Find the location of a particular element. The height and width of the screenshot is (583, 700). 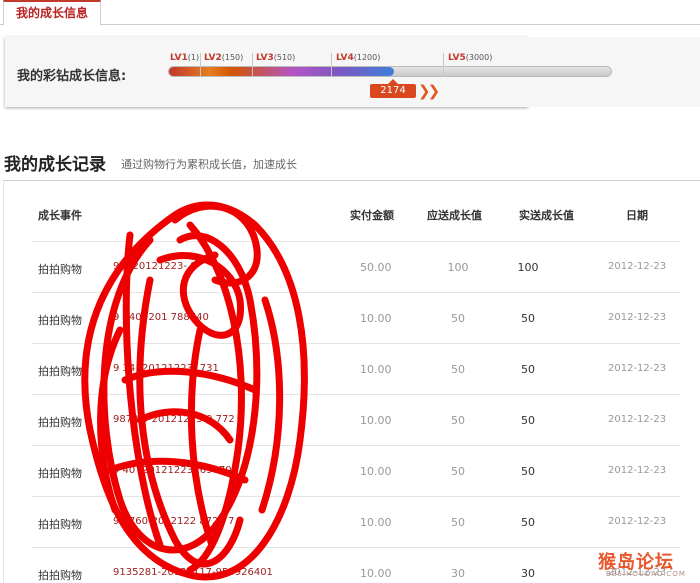

row-real-value: 30 is located at coordinates (528, 573).